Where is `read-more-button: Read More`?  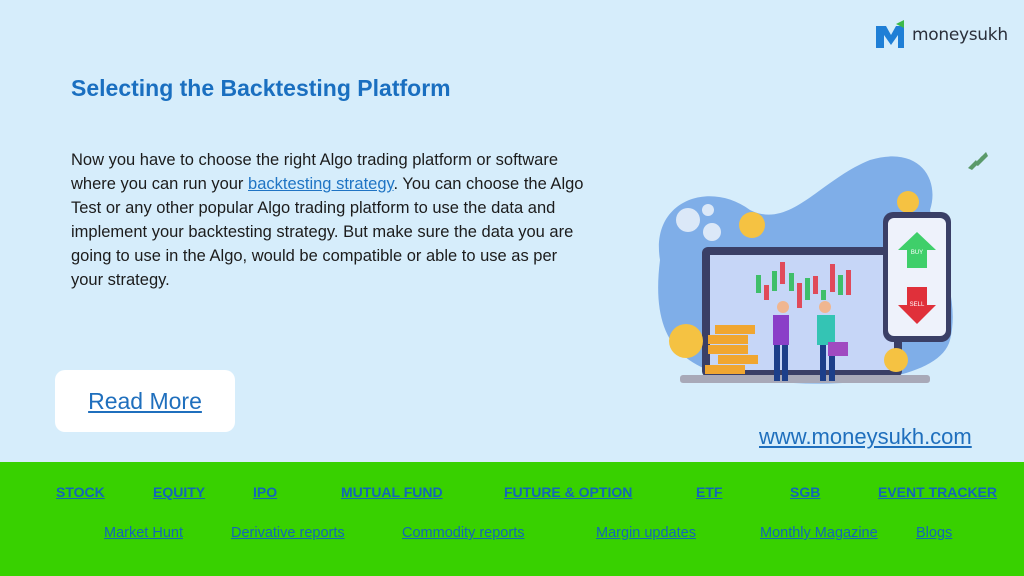
read-more-button: Read More is located at coordinates (145, 401).